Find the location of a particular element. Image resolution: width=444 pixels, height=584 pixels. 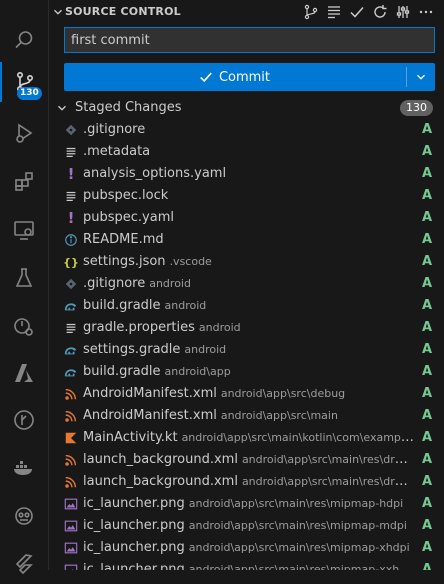

file-row: .gitignore android A is located at coordinates (246, 284).